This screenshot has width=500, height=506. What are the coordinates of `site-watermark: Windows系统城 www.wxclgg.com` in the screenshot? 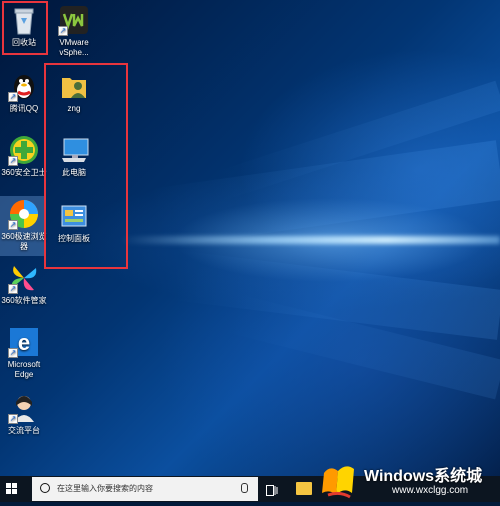 It's located at (410, 481).